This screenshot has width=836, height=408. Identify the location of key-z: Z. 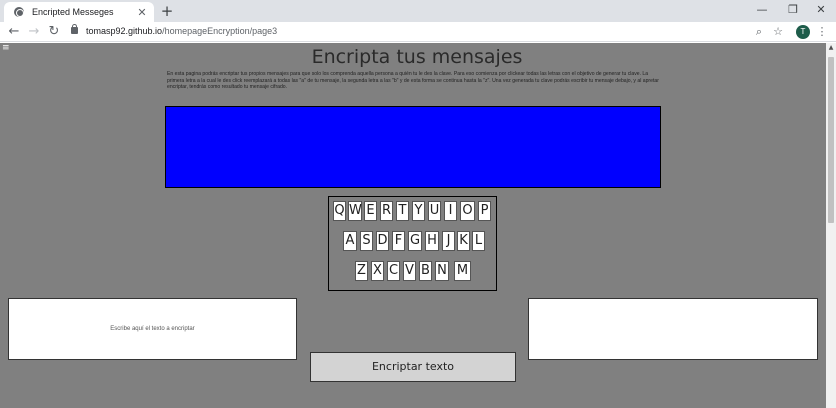
(361, 271).